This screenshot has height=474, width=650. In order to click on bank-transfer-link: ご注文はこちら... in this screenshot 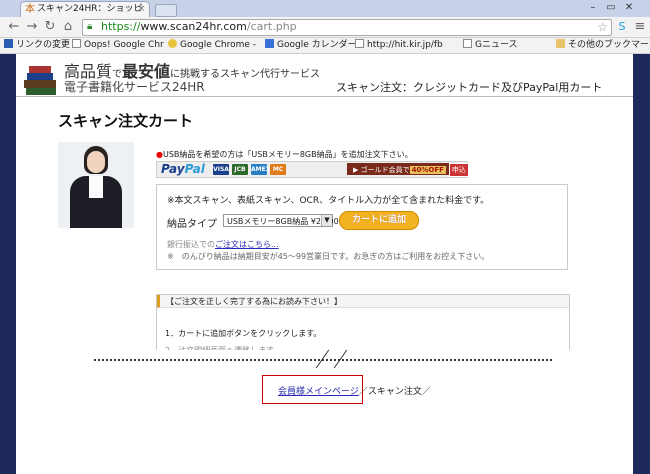, I will do `click(247, 244)`.